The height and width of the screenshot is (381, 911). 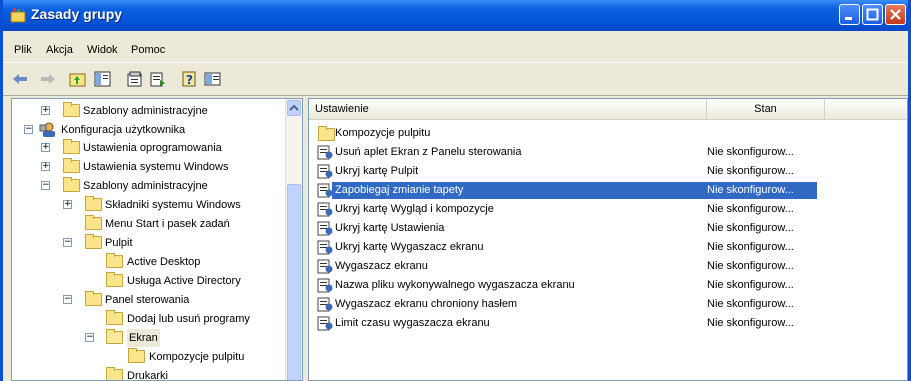 I want to click on group-policy-icon, so click(x=18, y=15).